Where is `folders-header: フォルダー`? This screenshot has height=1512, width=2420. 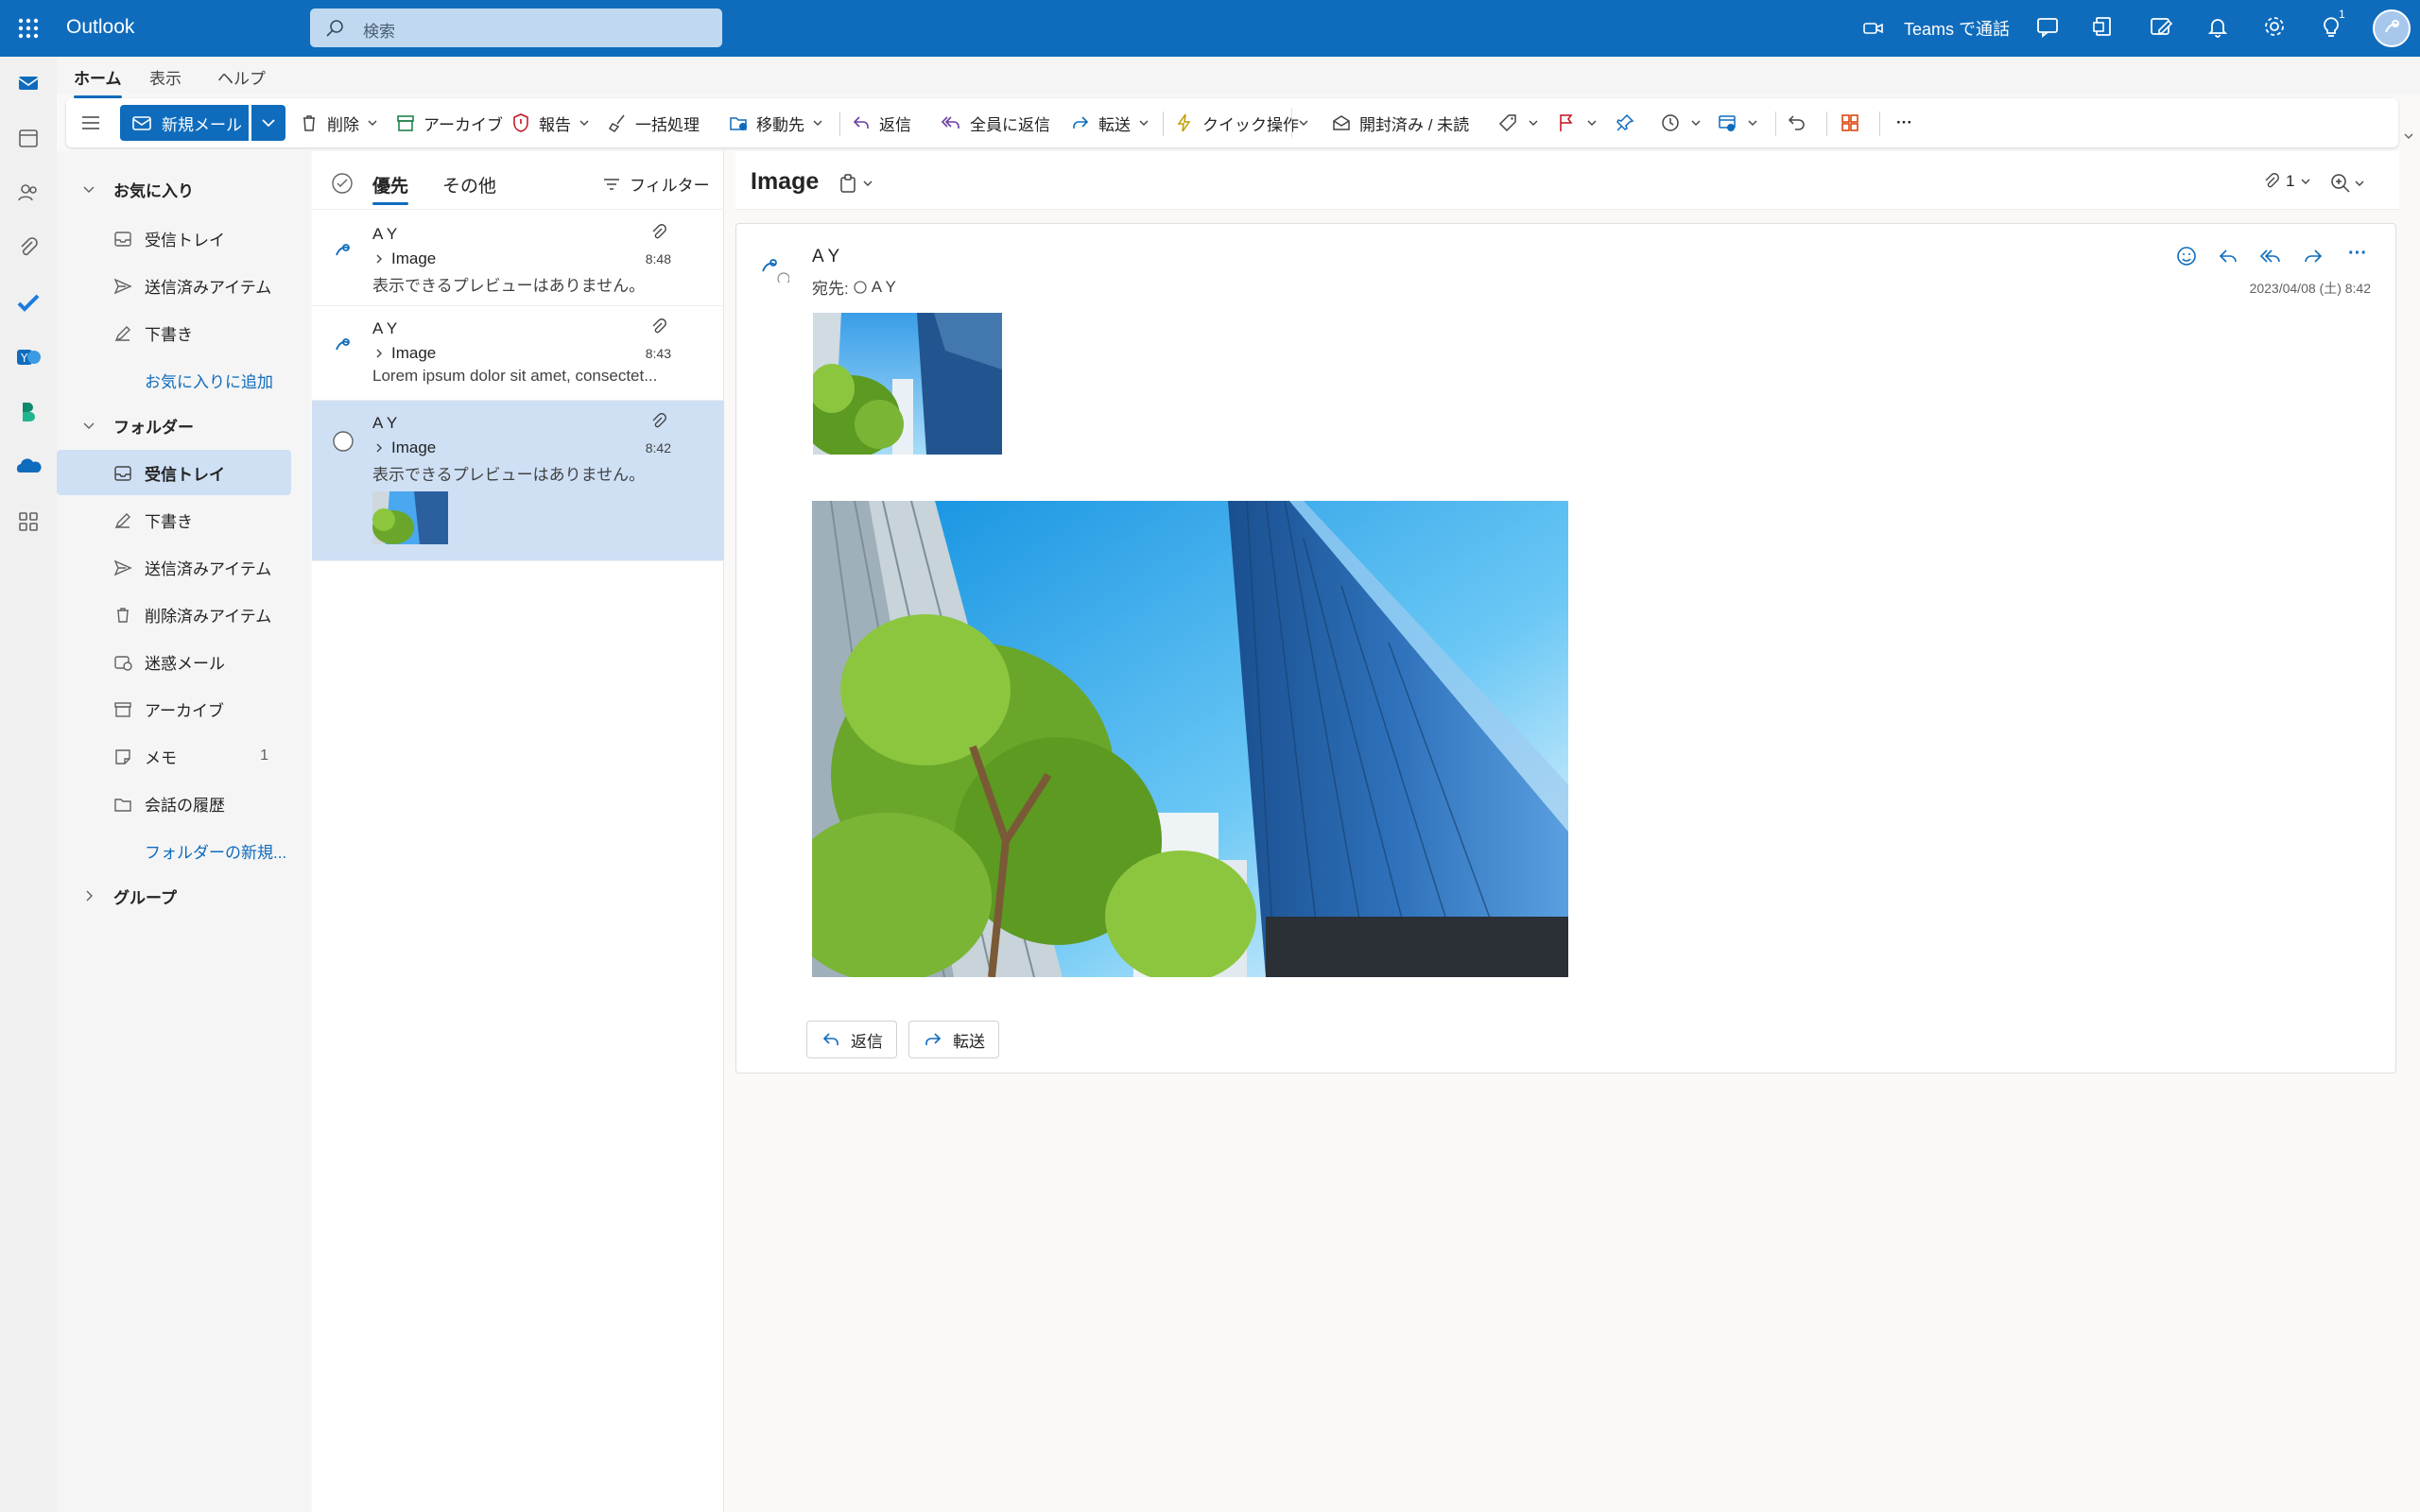
folders-header: フォルダー is located at coordinates (174, 425).